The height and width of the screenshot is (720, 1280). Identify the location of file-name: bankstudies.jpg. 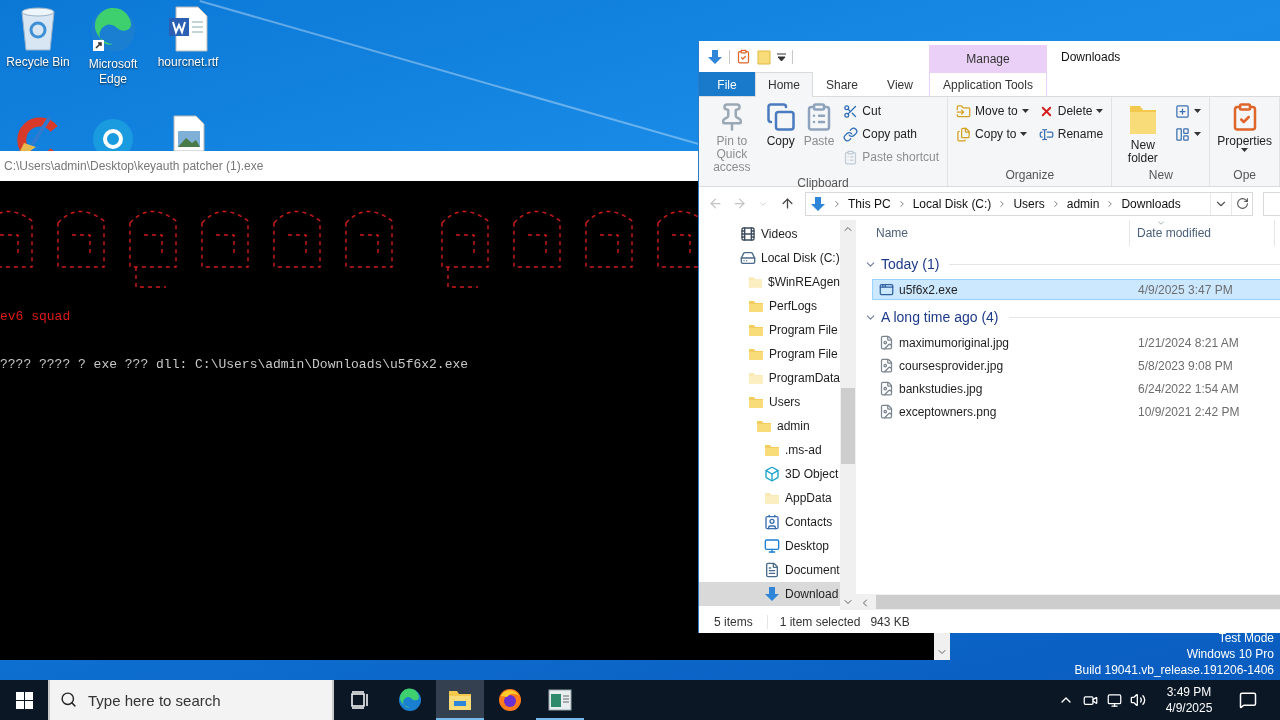
(1002, 388).